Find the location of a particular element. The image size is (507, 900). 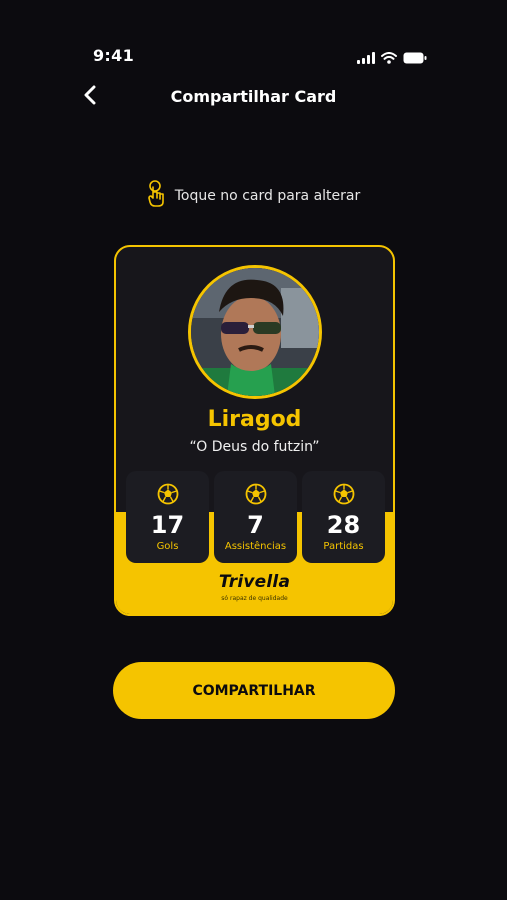

player-nickname: “O Deus do futzin” is located at coordinates (254, 447).